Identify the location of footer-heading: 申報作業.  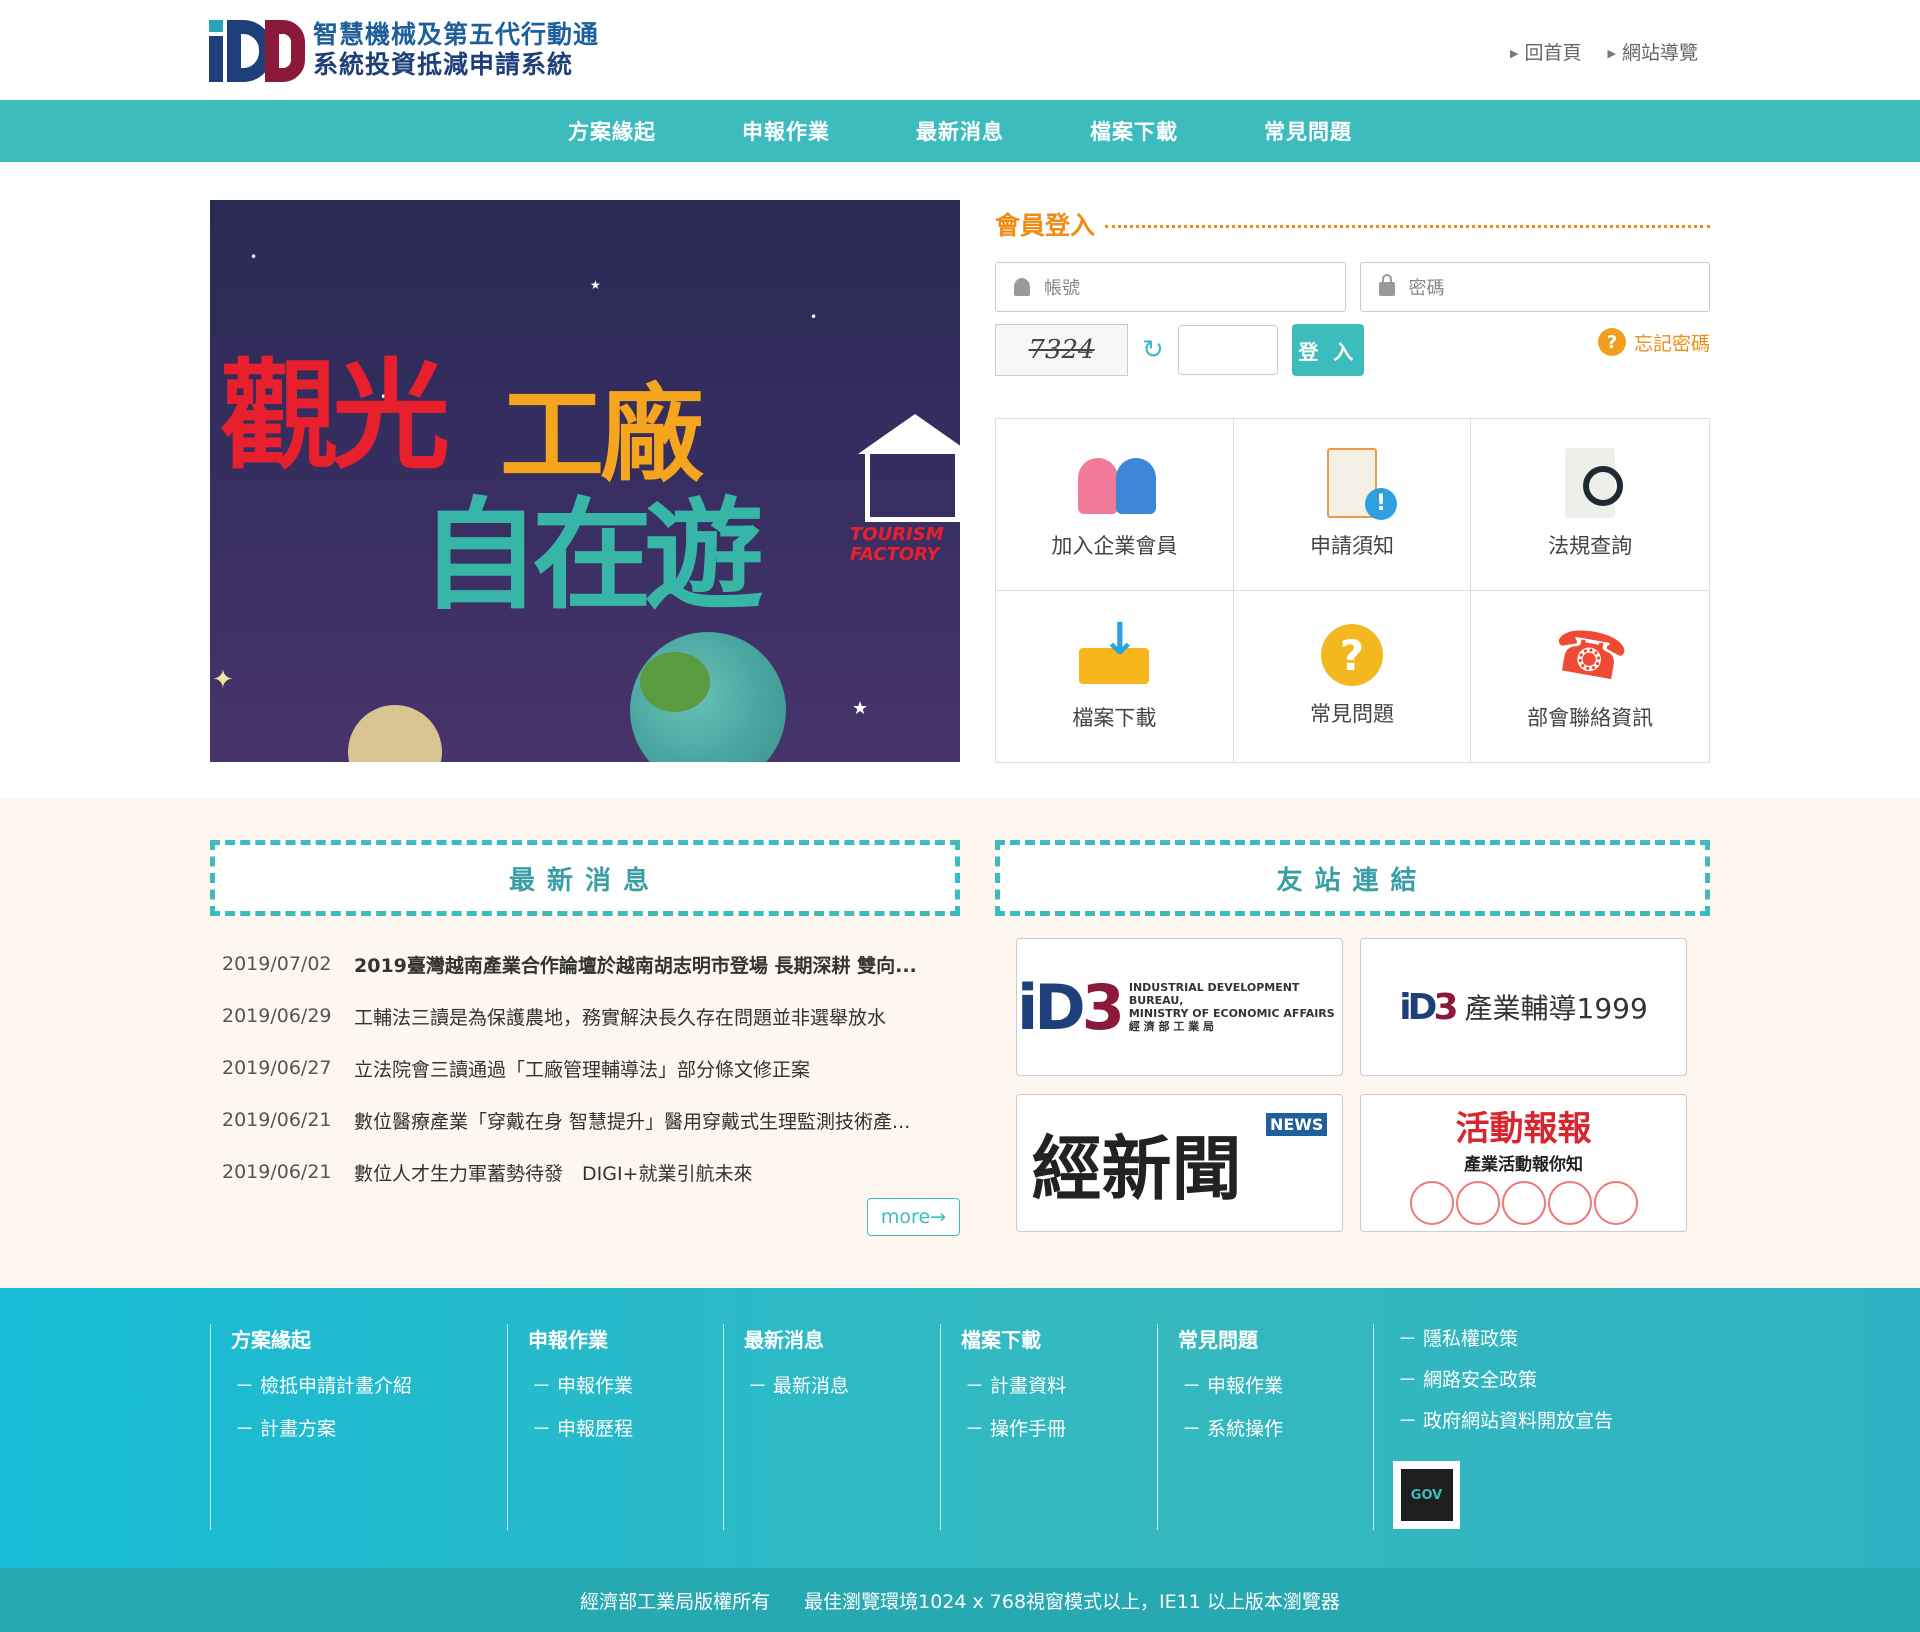
(625, 1338).